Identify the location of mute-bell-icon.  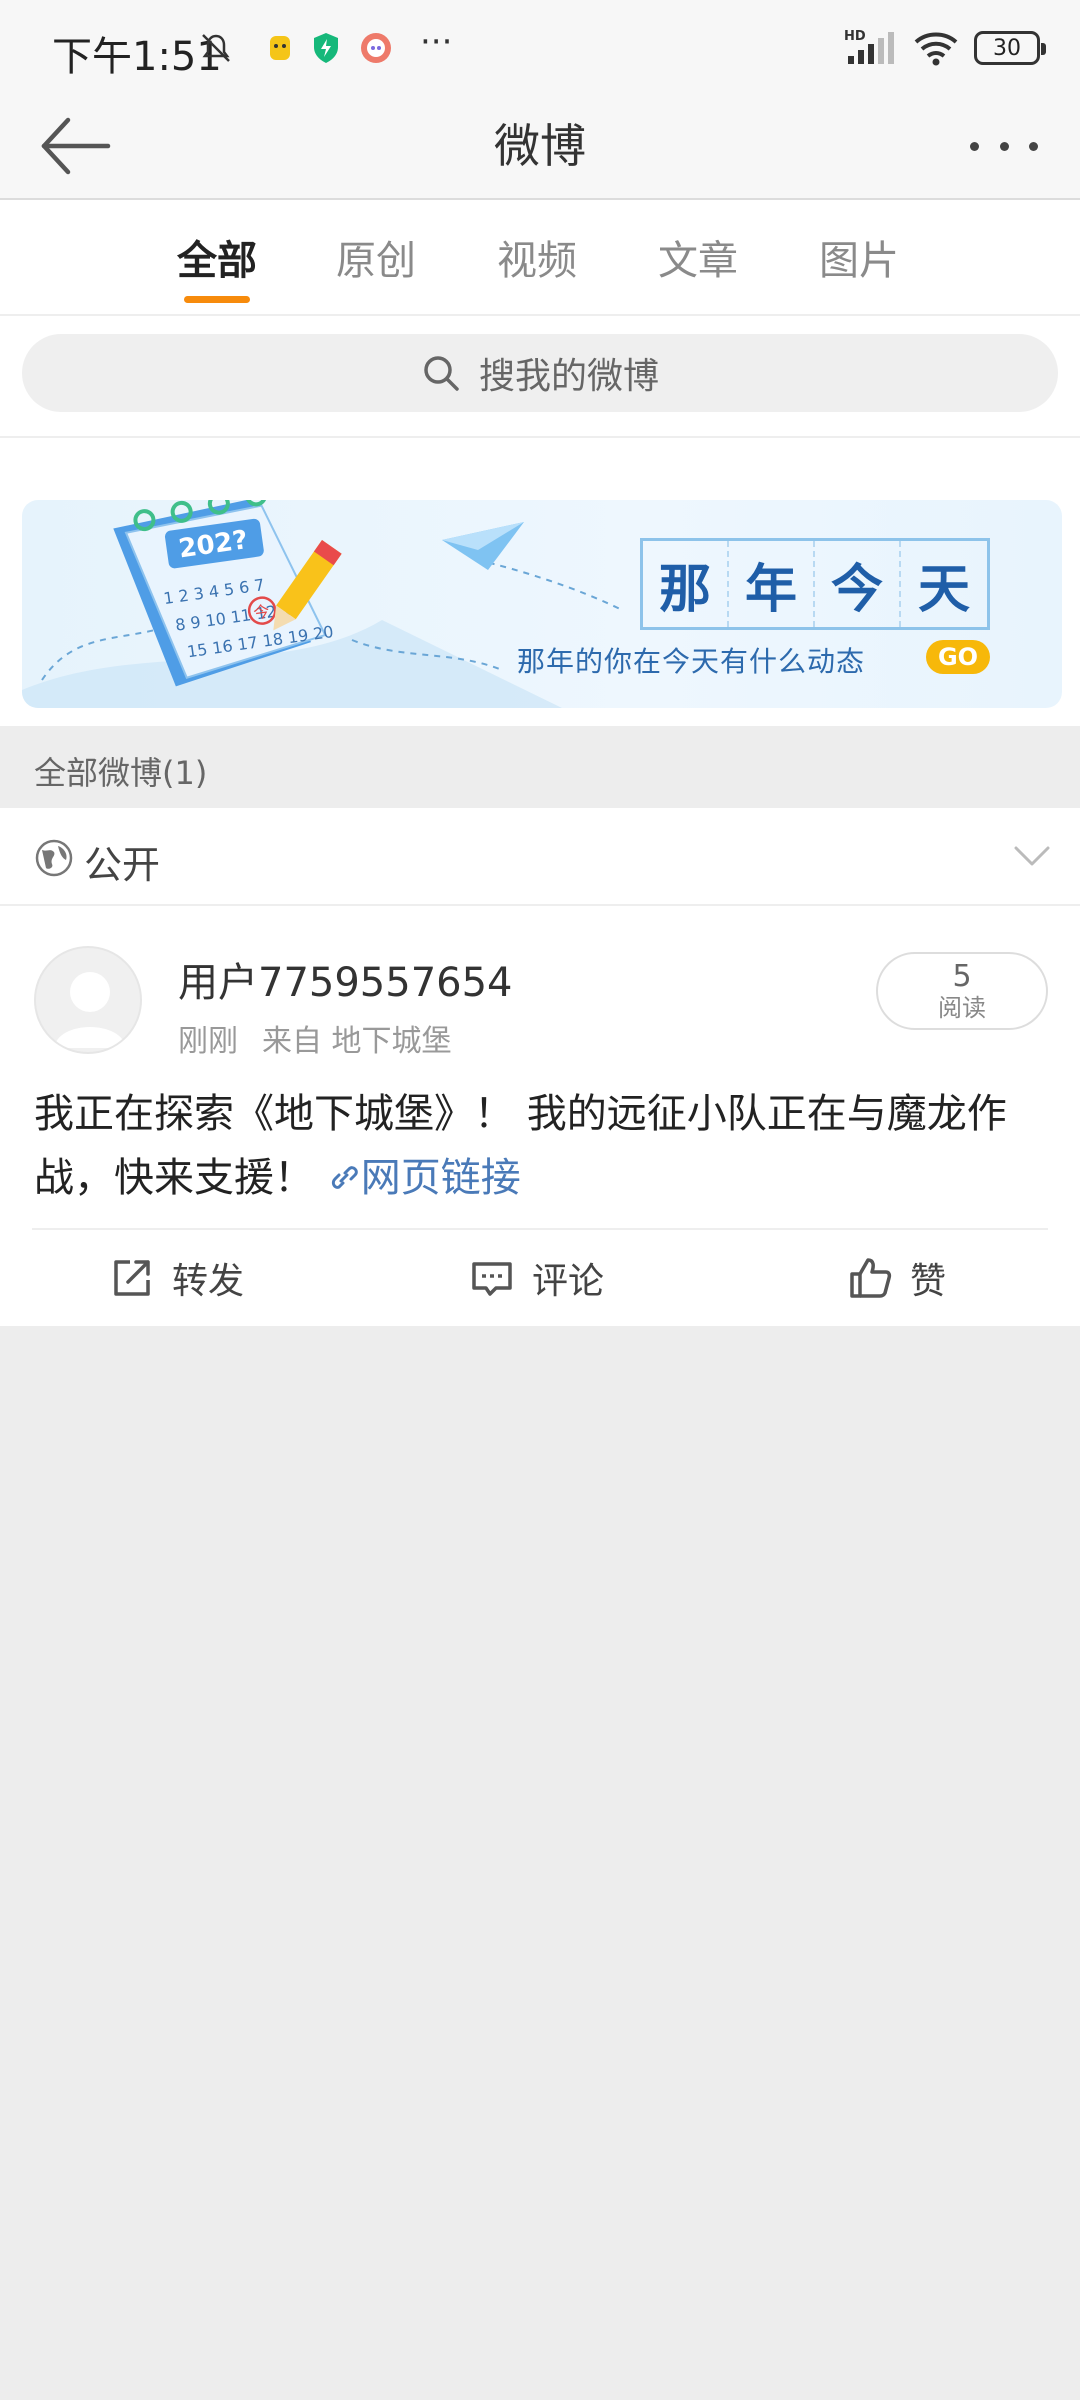
(216, 48).